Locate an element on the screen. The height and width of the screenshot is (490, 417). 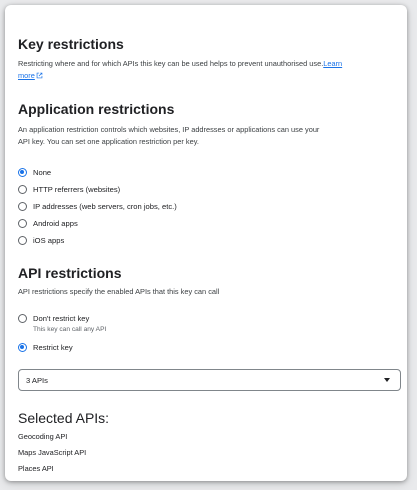
app-restriction-option-label: HTTP referrers (websites) is located at coordinates (77, 189).